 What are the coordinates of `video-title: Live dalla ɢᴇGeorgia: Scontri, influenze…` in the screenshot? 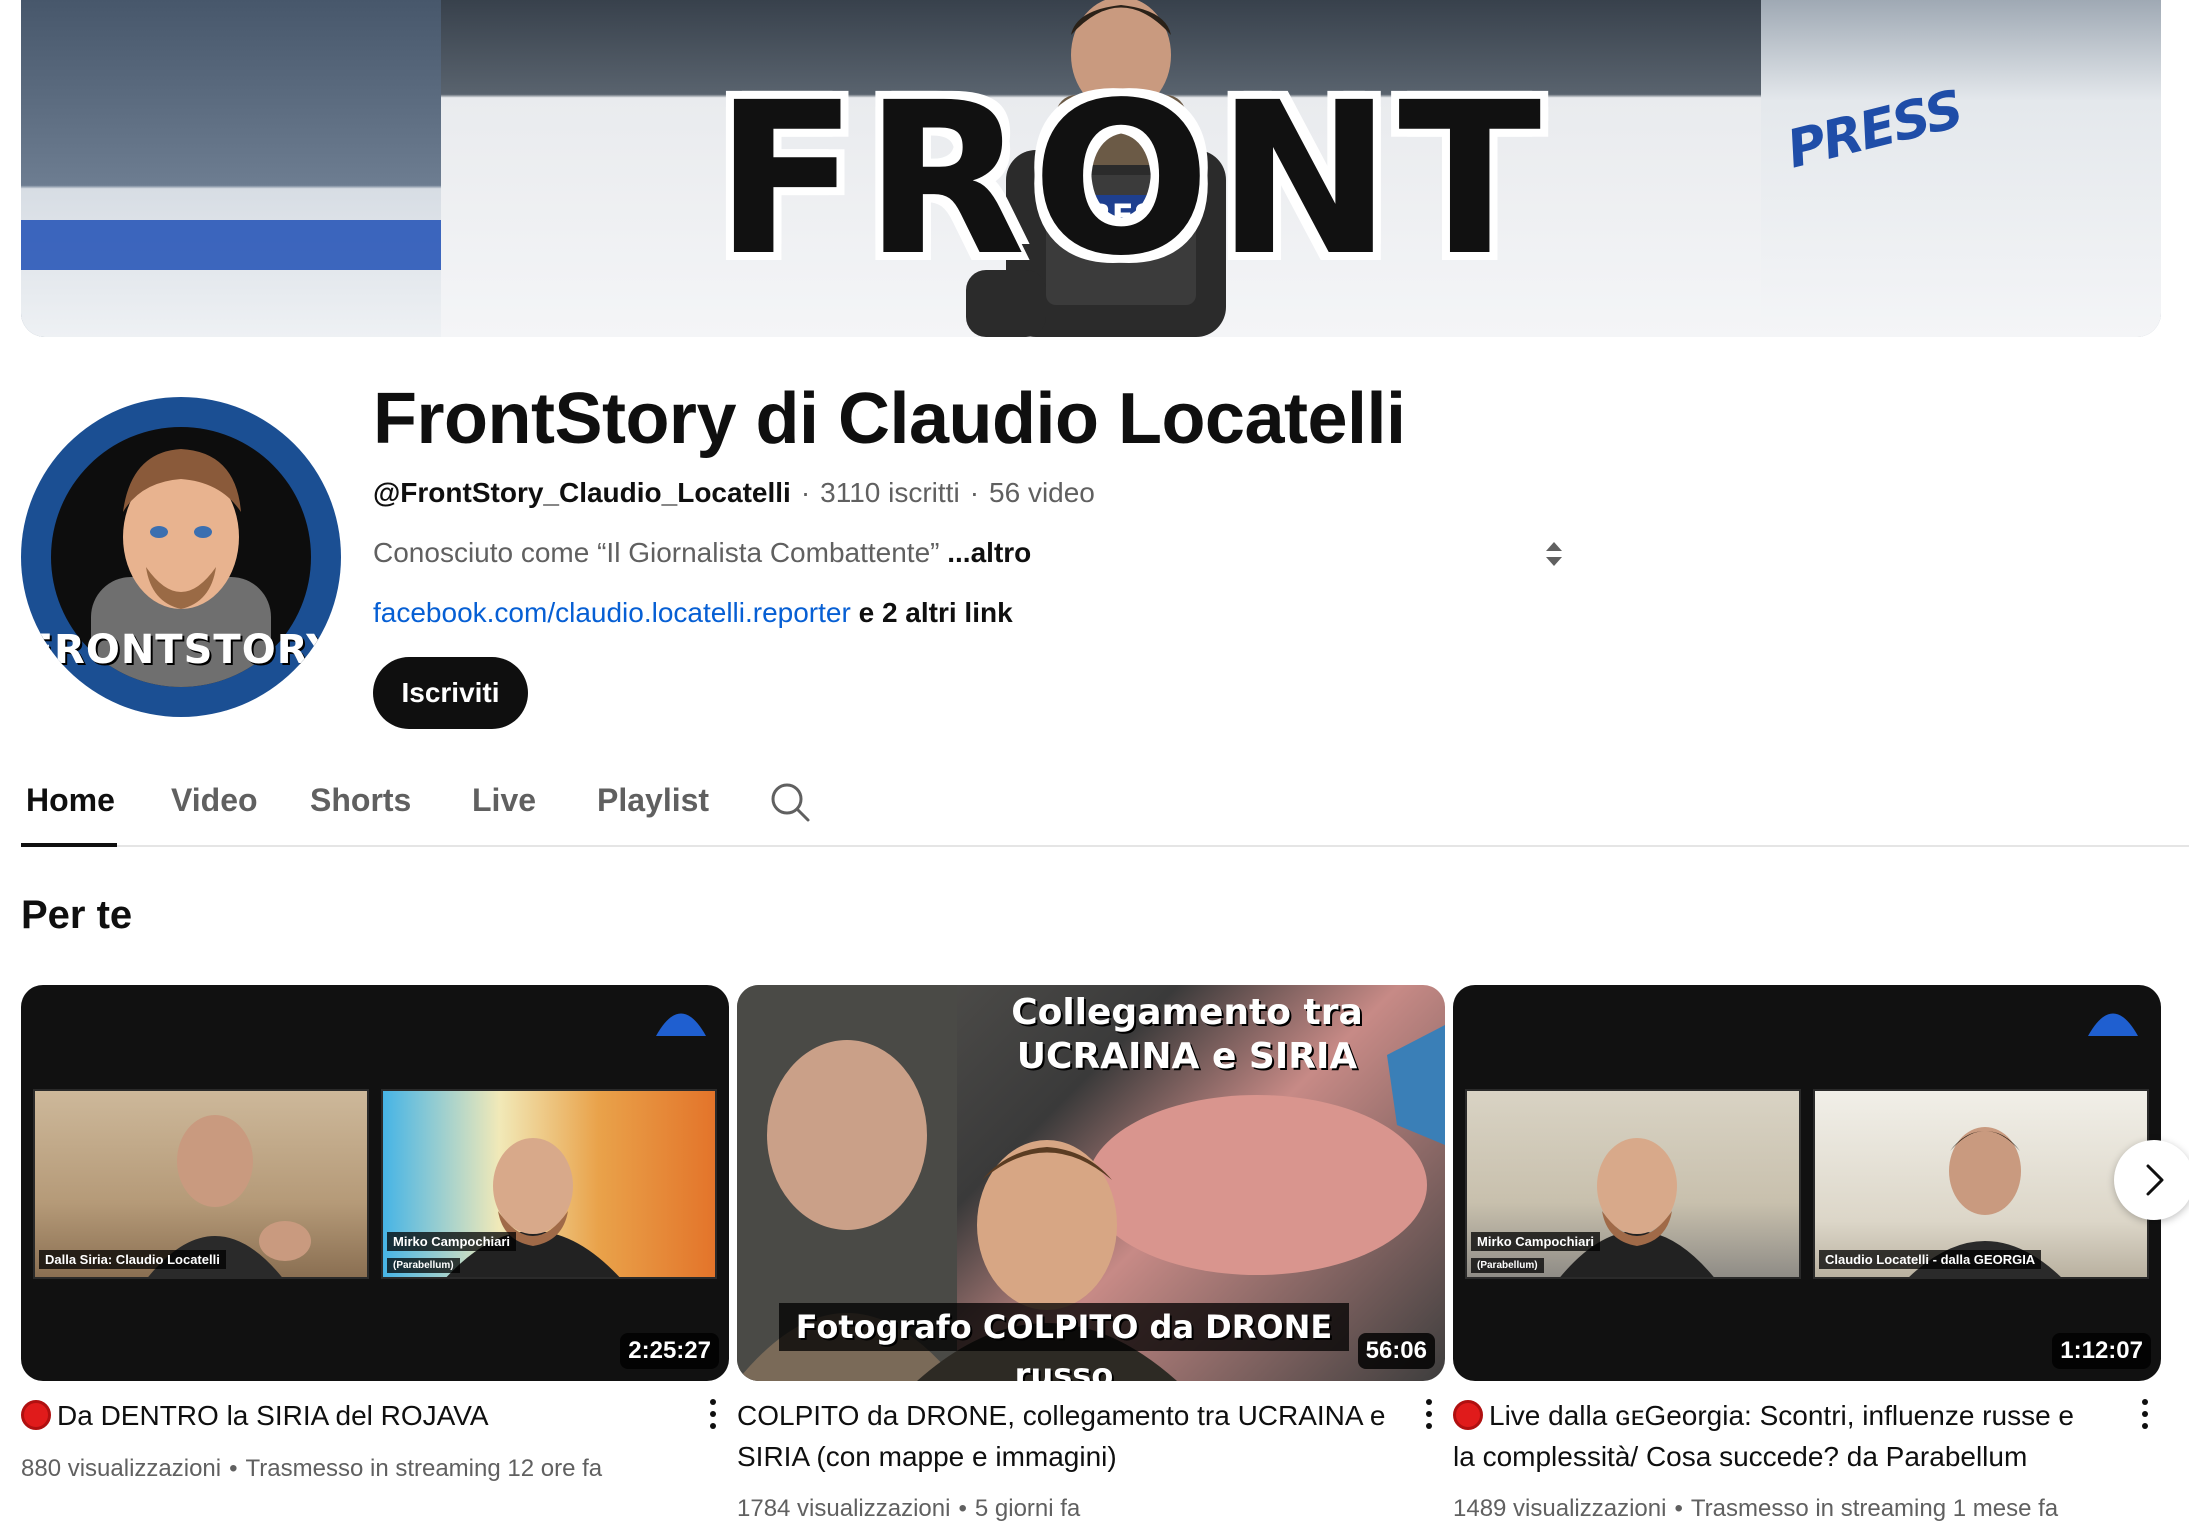 It's located at (1778, 1436).